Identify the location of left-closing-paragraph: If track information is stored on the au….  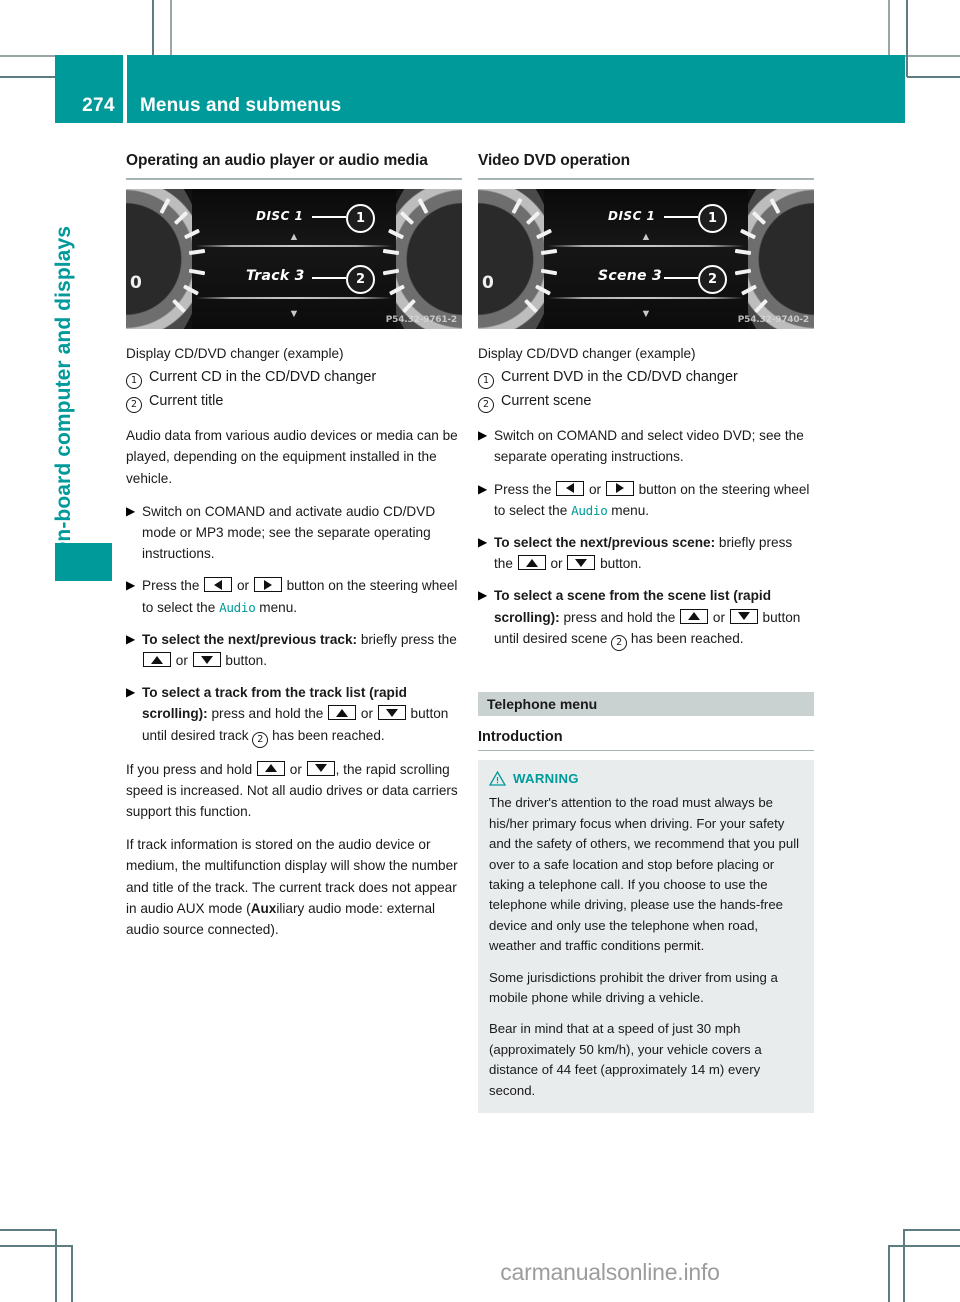
(292, 887).